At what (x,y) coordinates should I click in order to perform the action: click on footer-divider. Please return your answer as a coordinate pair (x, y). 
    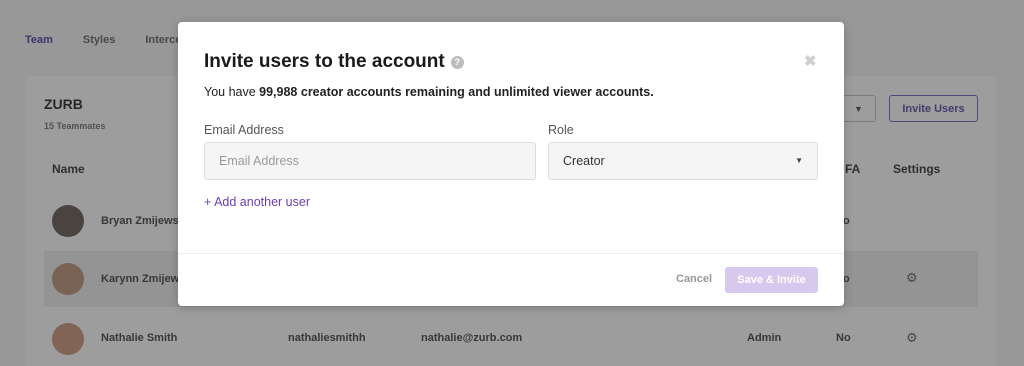
    Looking at the image, I should click on (511, 253).